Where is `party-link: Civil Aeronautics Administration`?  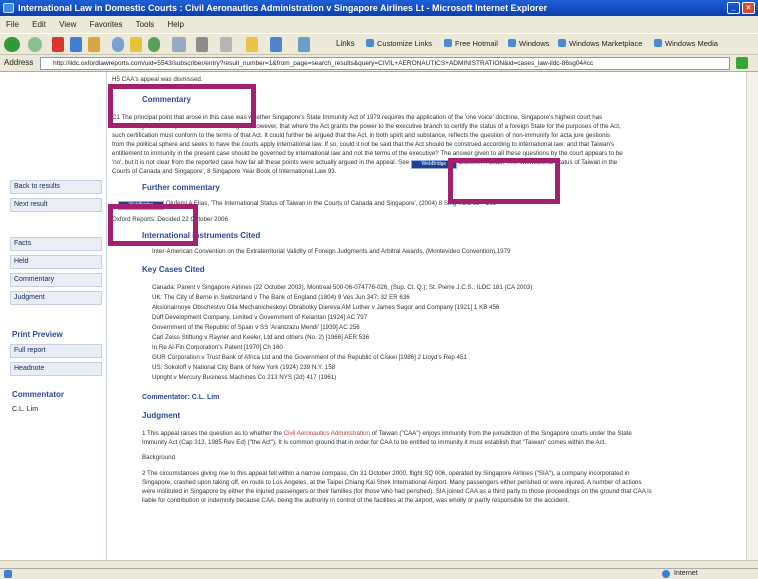
party-link: Civil Aeronautics Administration is located at coordinates (327, 433).